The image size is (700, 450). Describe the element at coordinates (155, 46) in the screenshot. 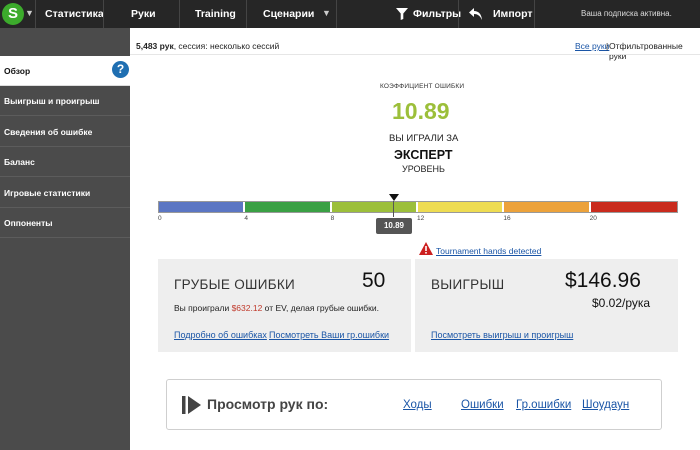

I see `hand-count: 5,483 рук` at that location.